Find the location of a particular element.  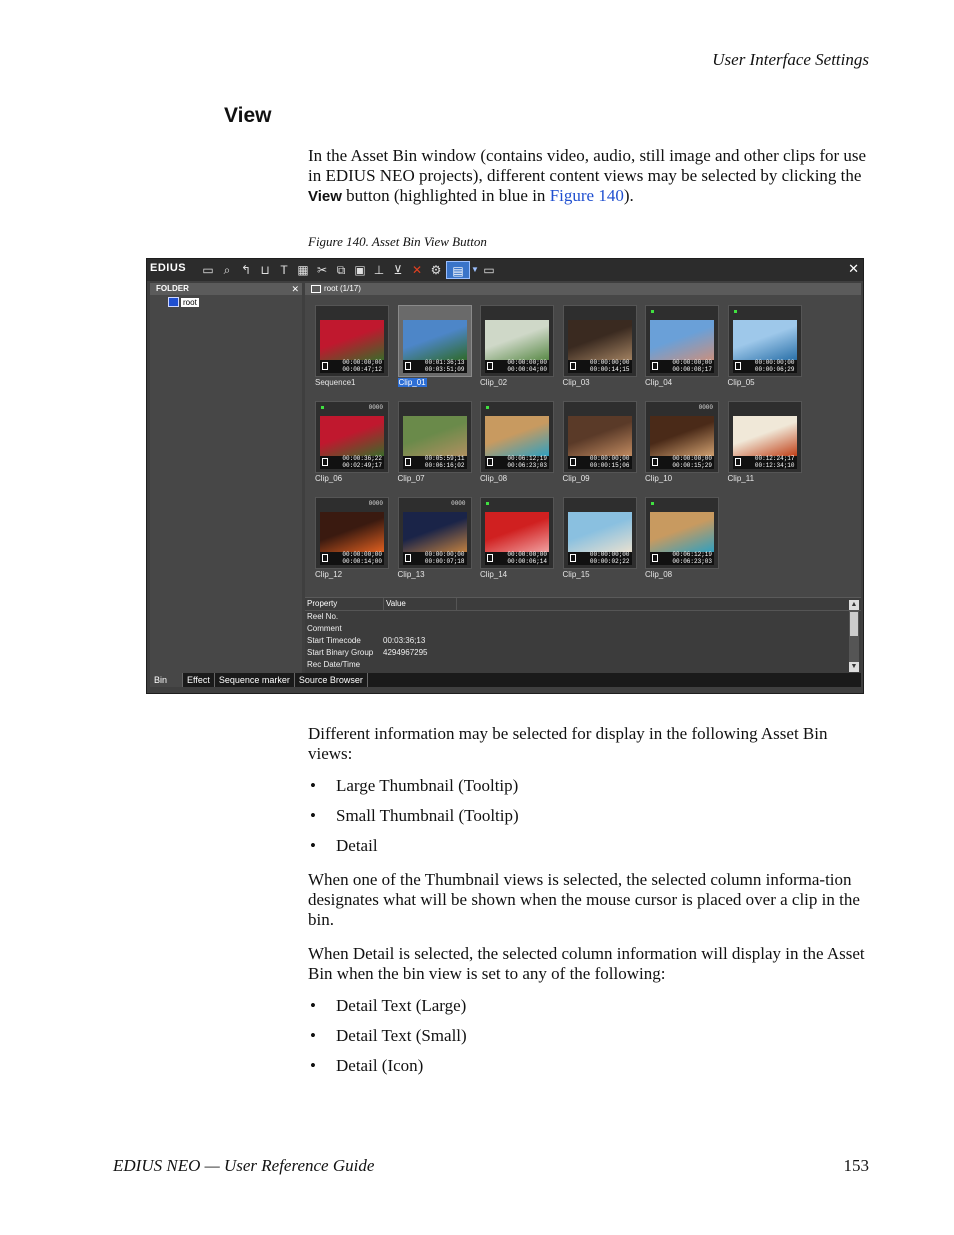

paste-icon: ▣ is located at coordinates (360, 270).